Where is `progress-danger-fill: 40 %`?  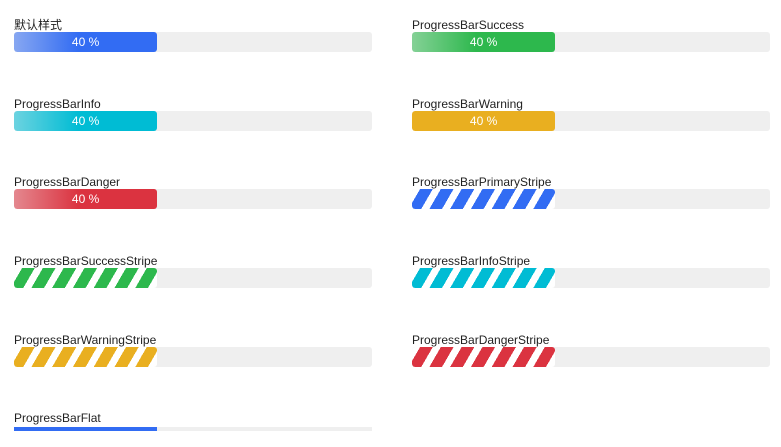 progress-danger-fill: 40 % is located at coordinates (86, 199).